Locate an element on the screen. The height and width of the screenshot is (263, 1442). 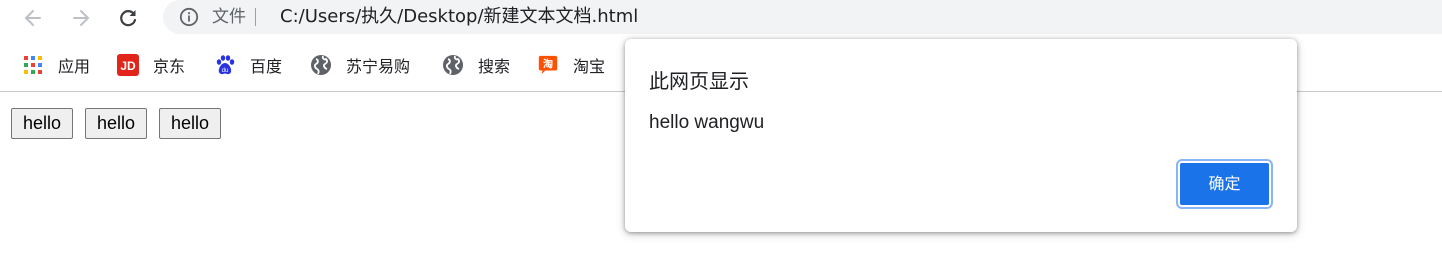
reload-button is located at coordinates (128, 18).